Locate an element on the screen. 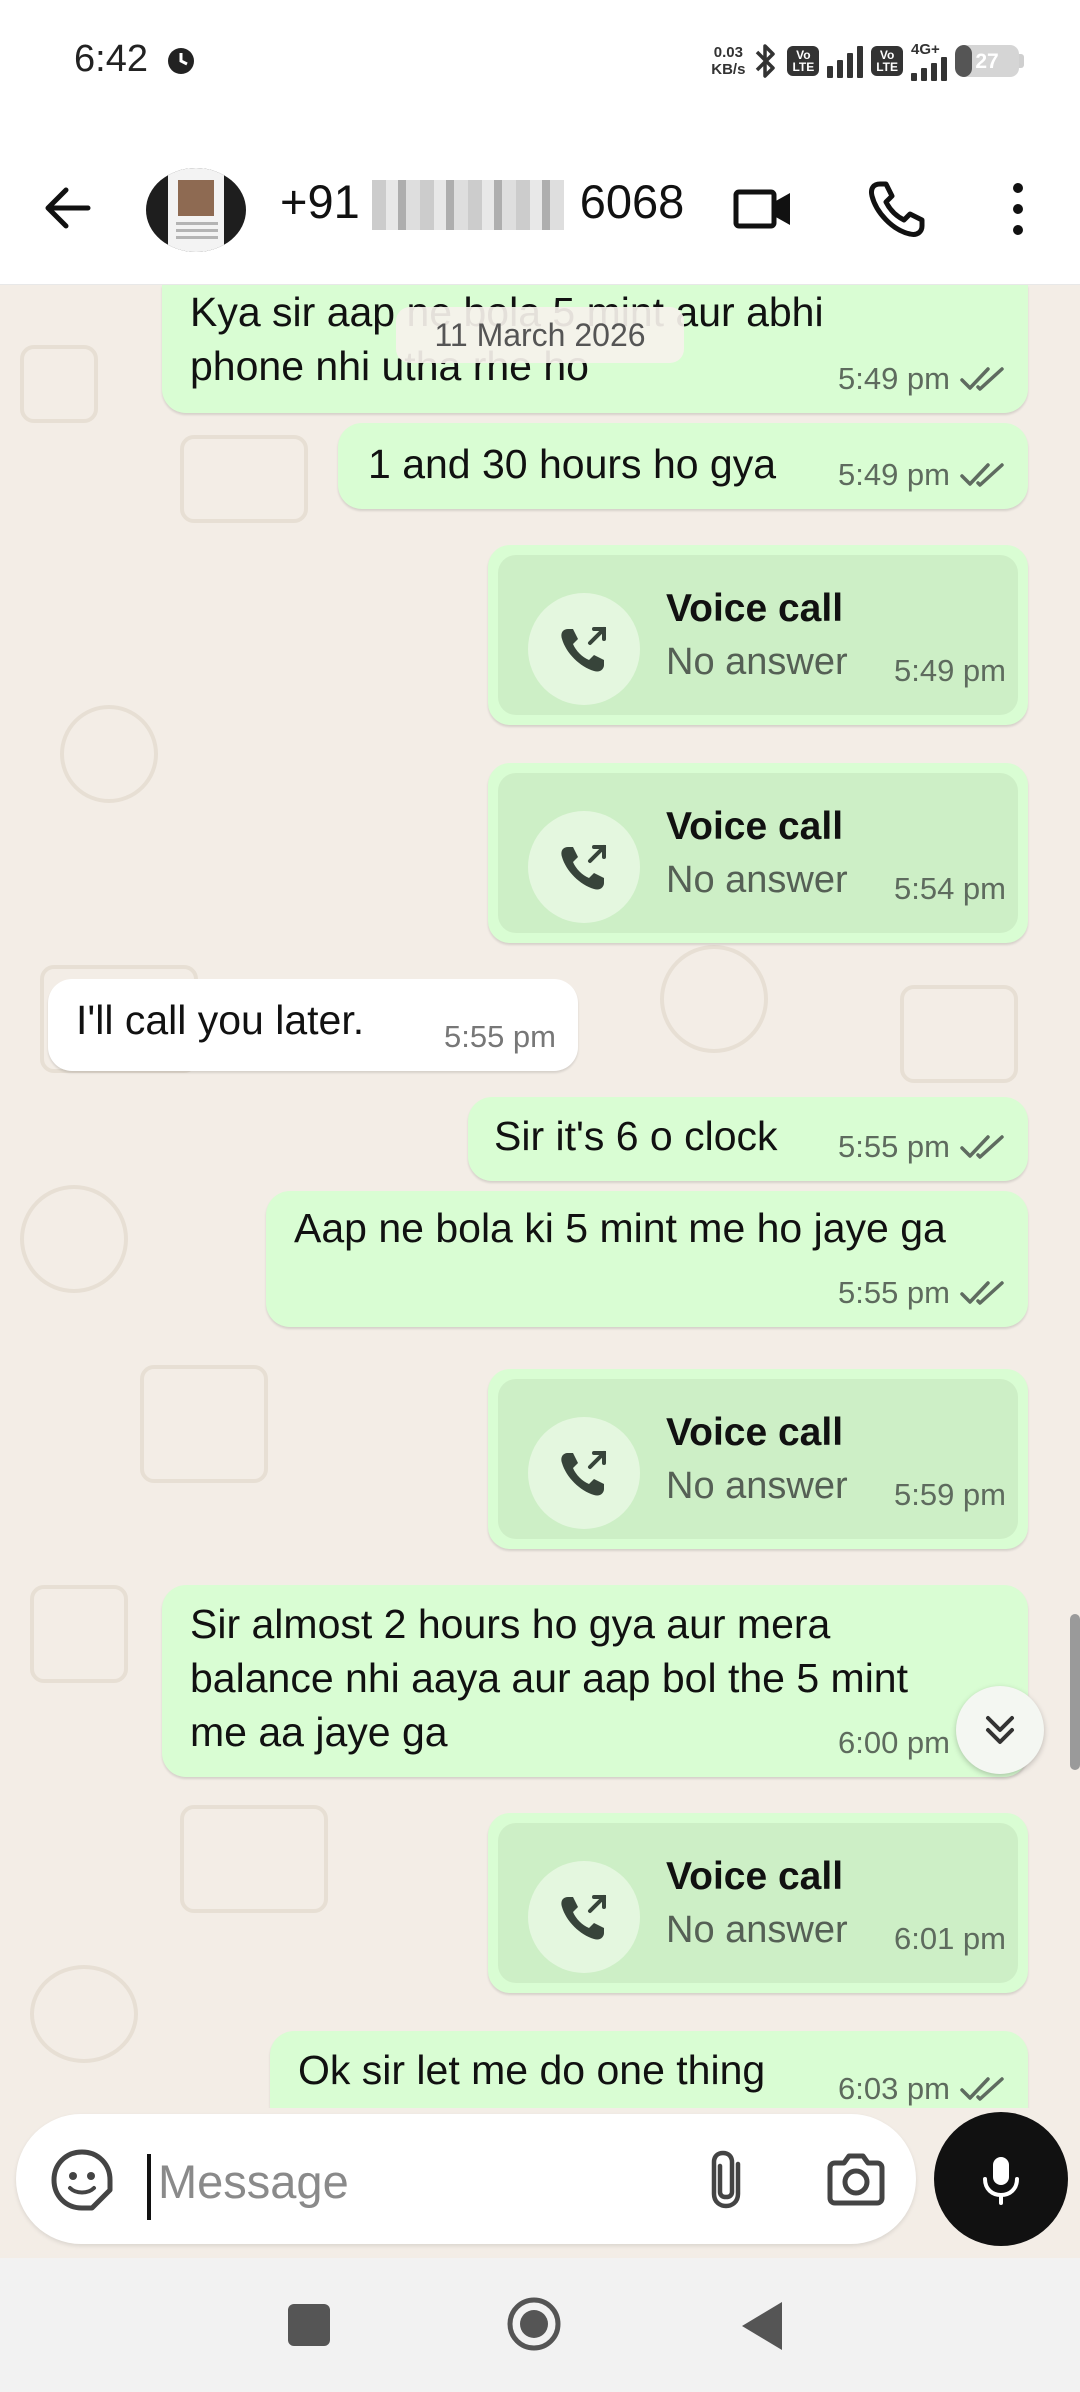 Image resolution: width=1080 pixels, height=2392 pixels. outgoing-message: Ok sir let me do one thing 6:03 pm is located at coordinates (649, 2069).